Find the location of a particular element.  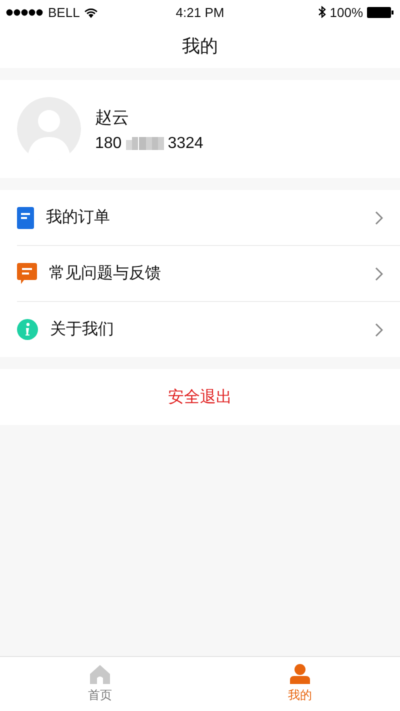

wifi-icon is located at coordinates (91, 12).